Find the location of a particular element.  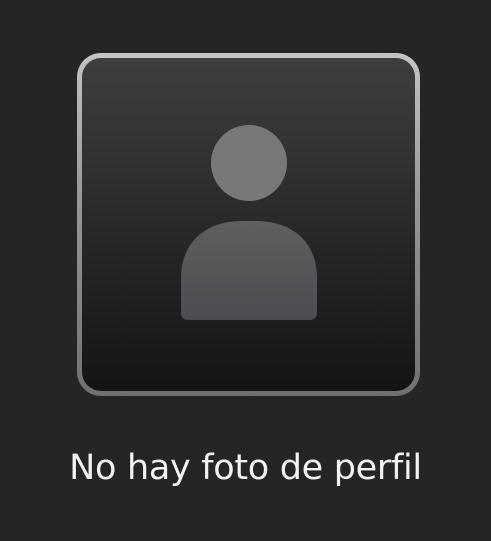

person-silhouette-icon is located at coordinates (249, 222).